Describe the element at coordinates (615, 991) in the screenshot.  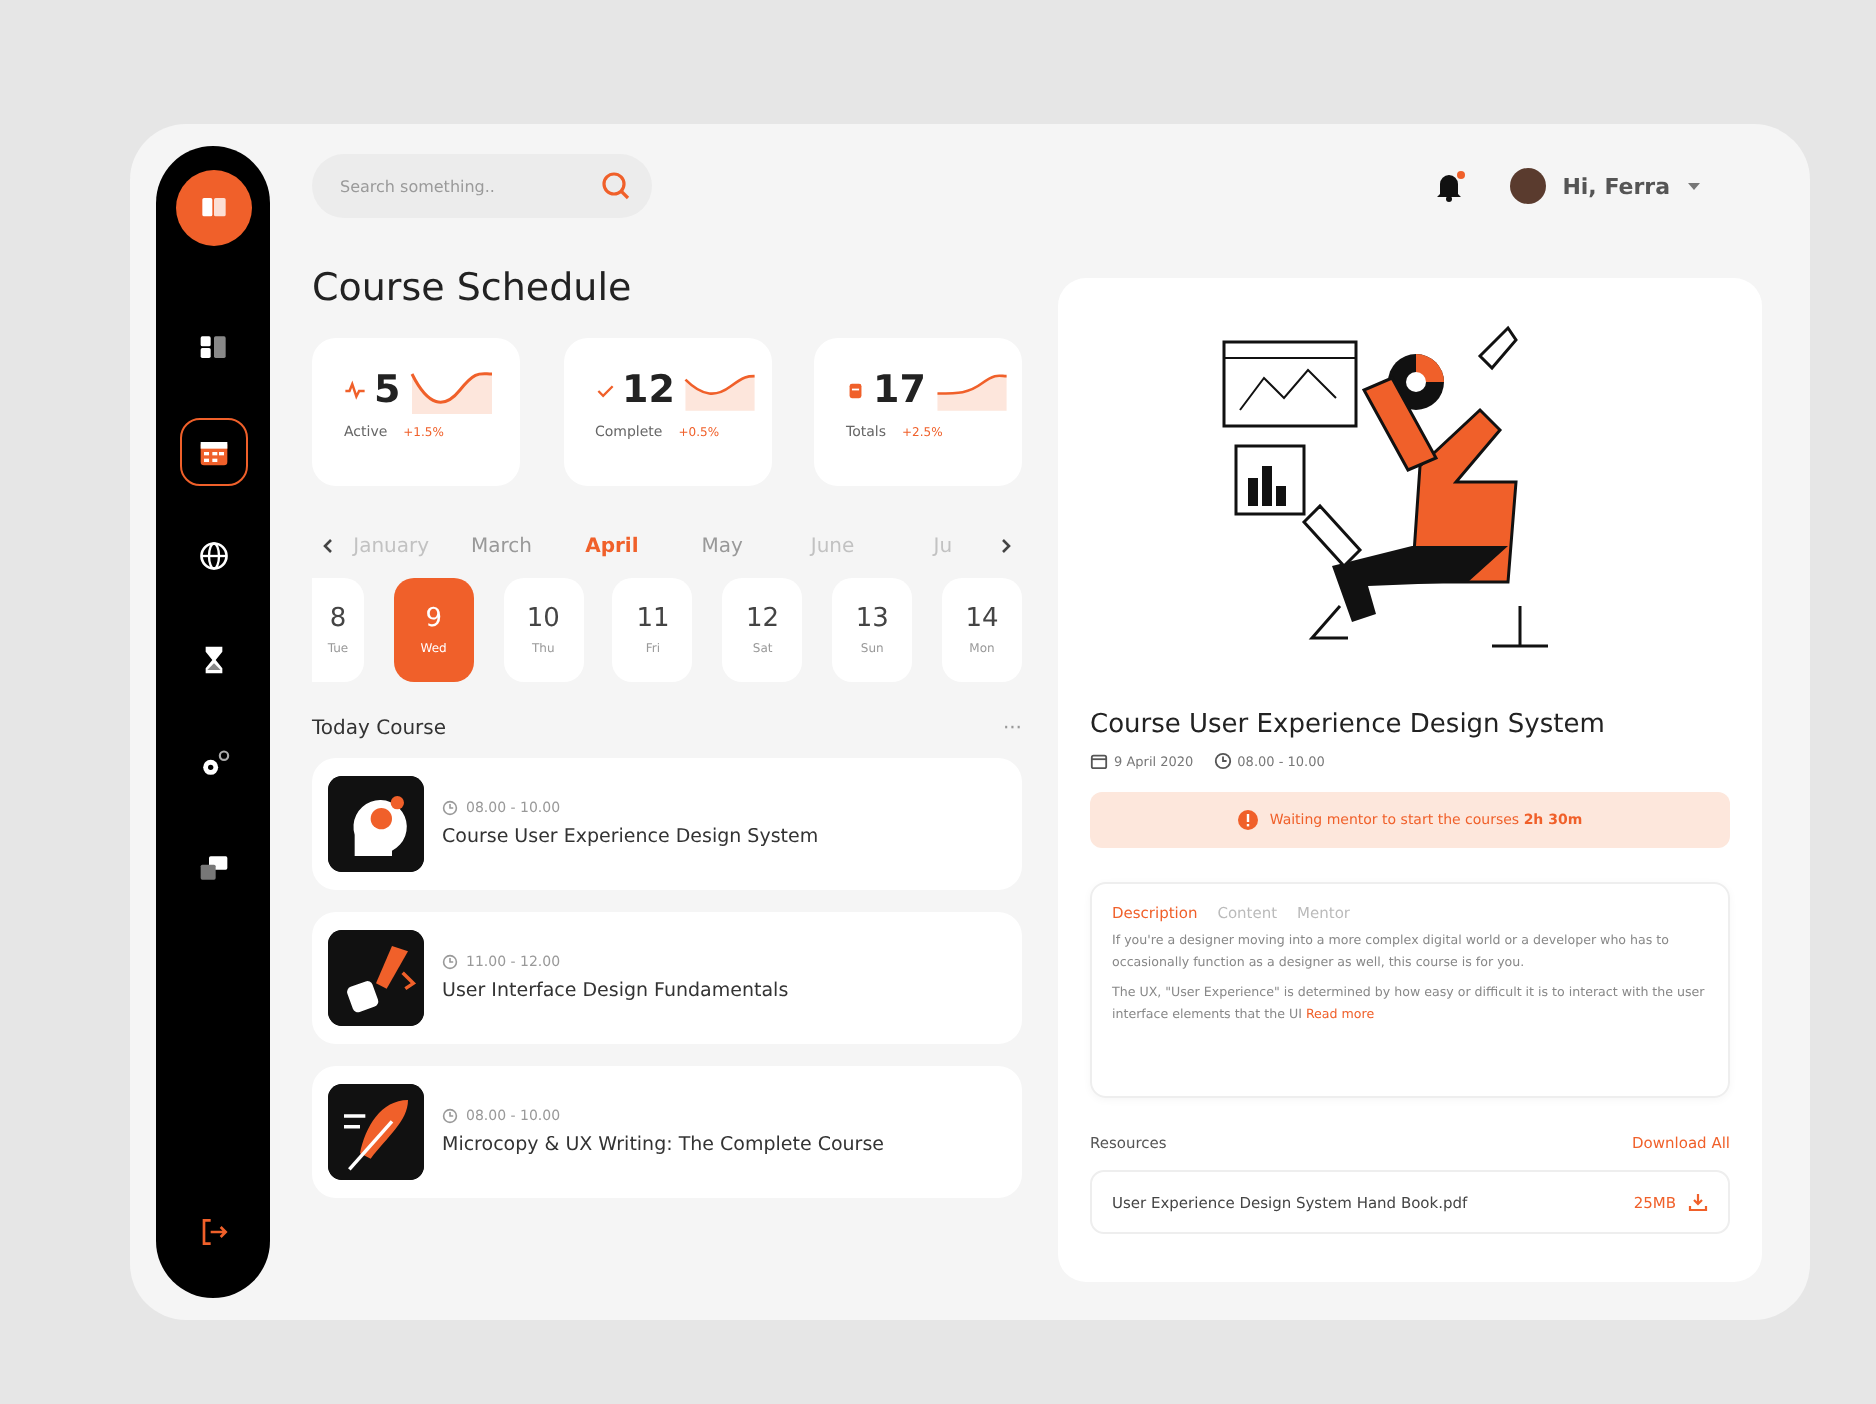
I see `course-title: User Interface Design Fundamentals` at that location.